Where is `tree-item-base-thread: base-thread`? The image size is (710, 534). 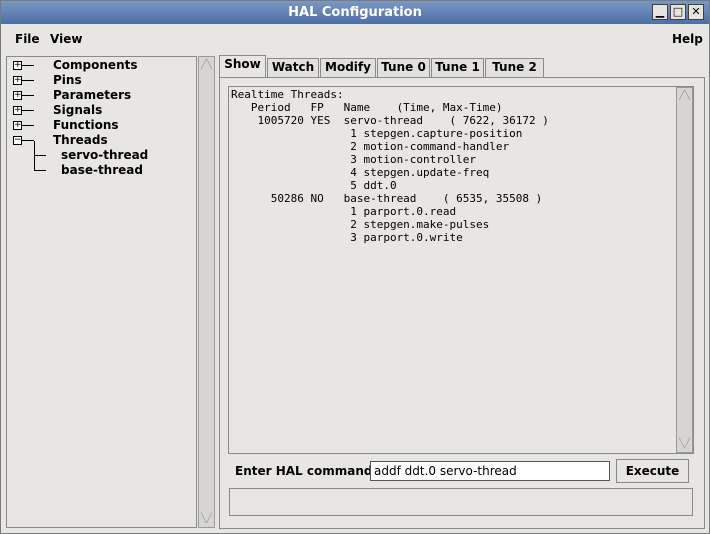
tree-item-base-thread: base-thread is located at coordinates (97, 170).